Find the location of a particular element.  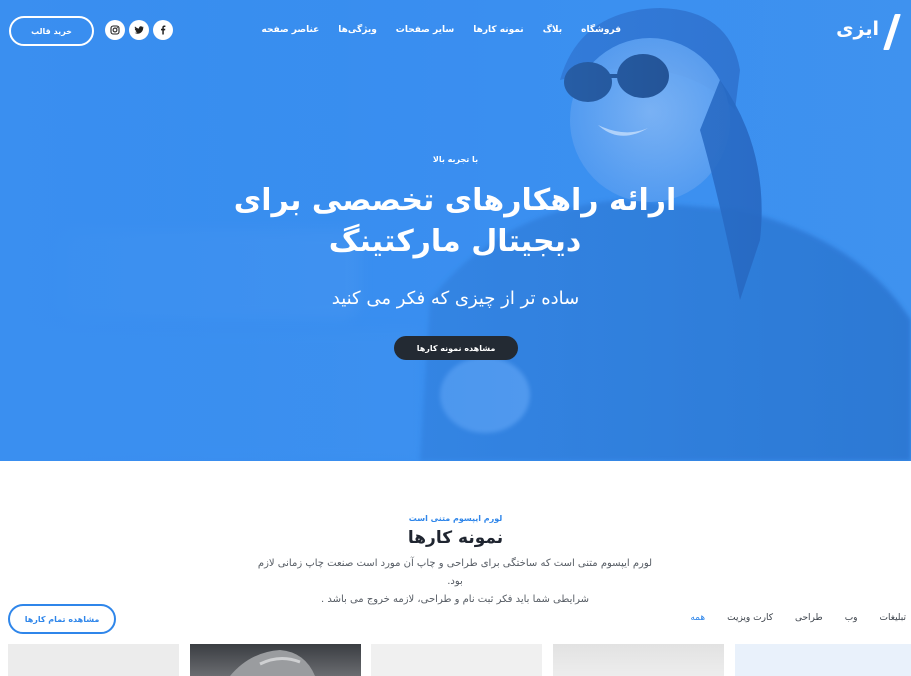

social-links is located at coordinates (139, 30).